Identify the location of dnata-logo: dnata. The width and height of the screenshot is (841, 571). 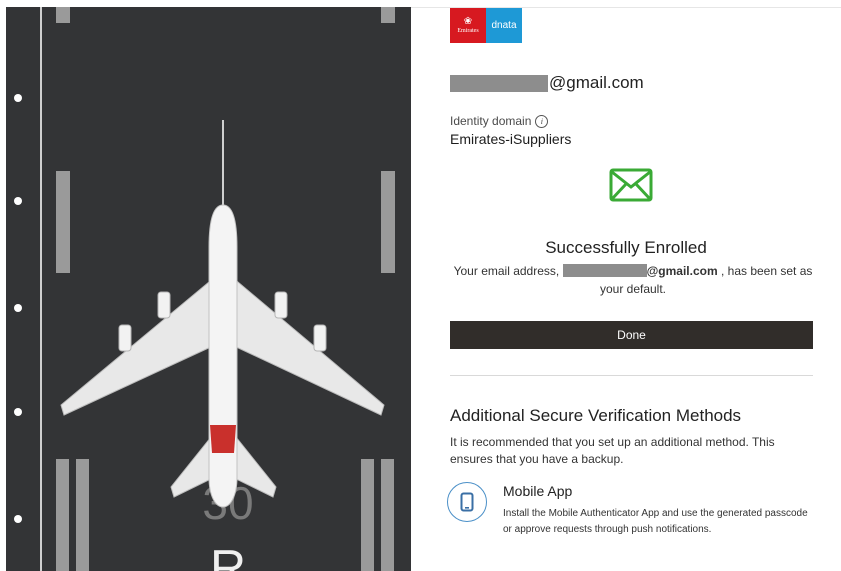
(504, 25).